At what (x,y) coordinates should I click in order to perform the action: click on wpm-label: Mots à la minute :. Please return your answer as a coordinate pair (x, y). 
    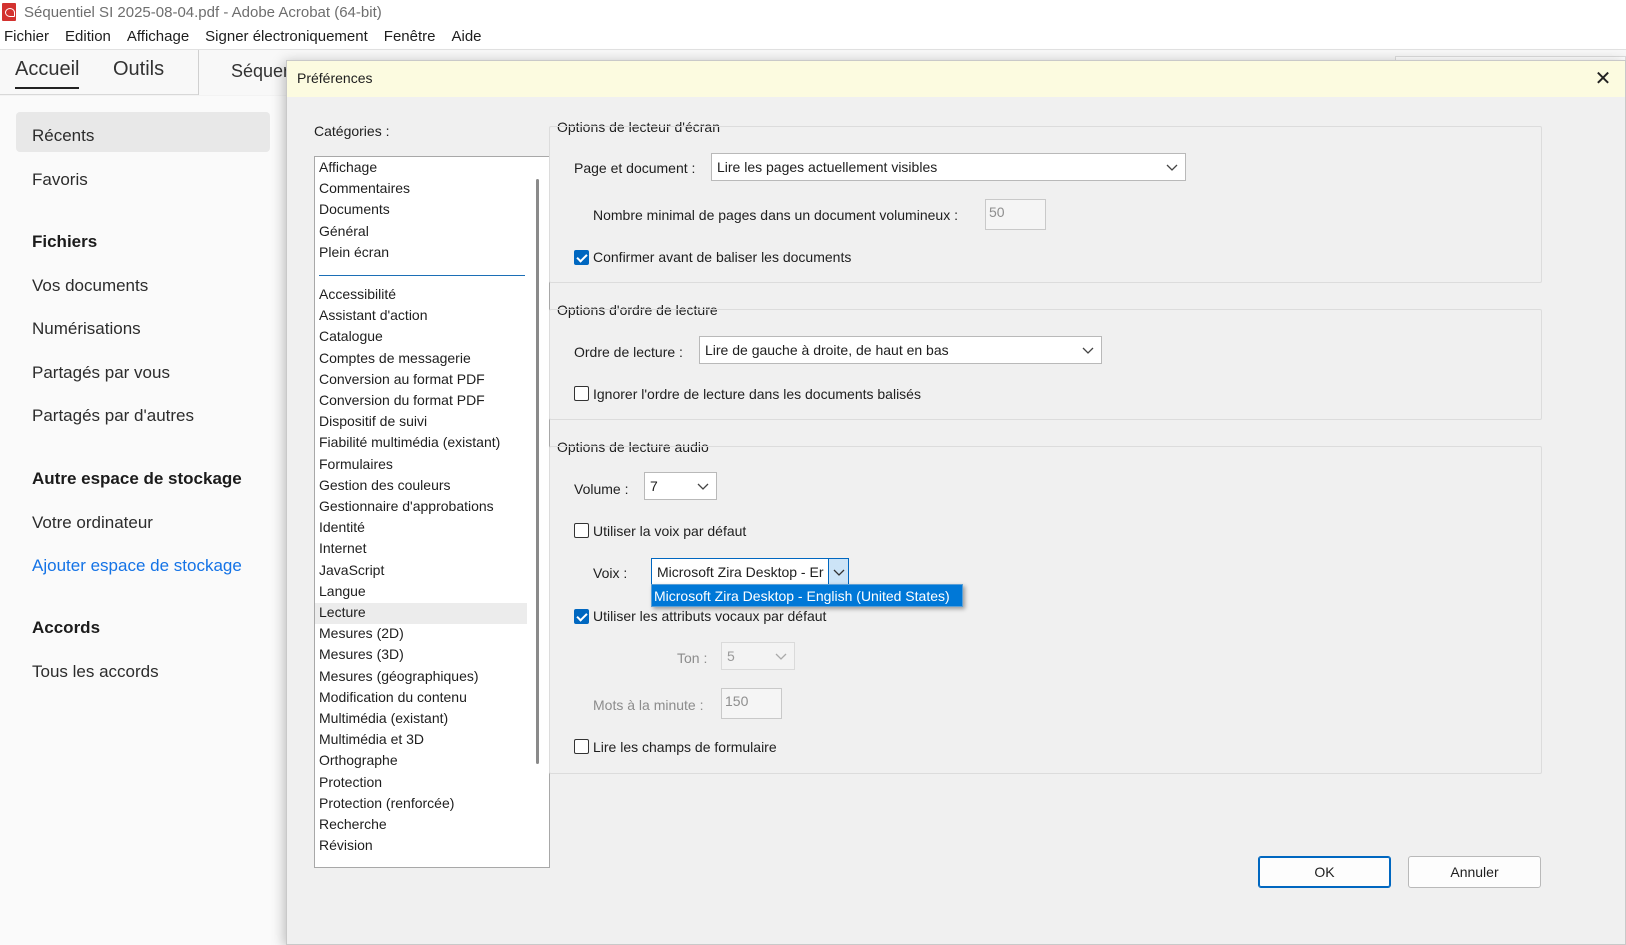
    Looking at the image, I should click on (648, 705).